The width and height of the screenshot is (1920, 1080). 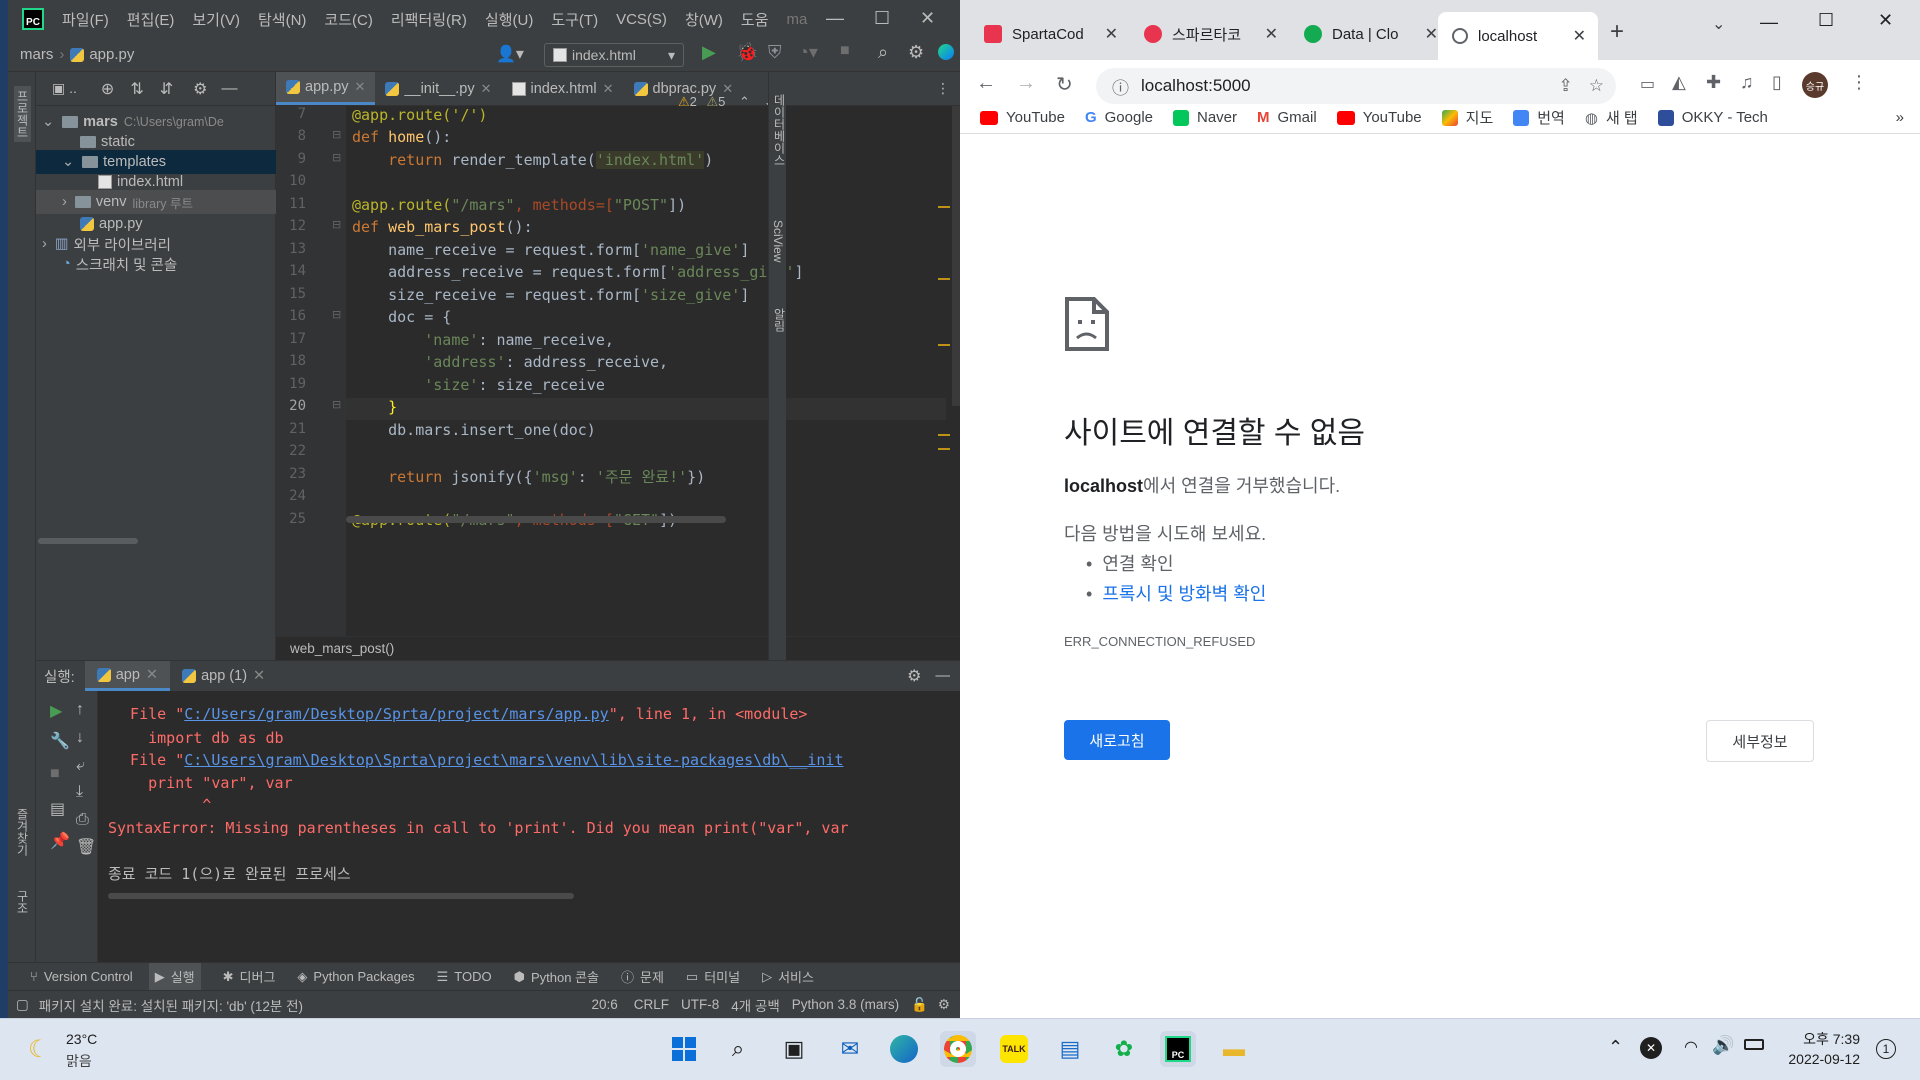 I want to click on event-log-icon: ⚙, so click(x=944, y=1005).